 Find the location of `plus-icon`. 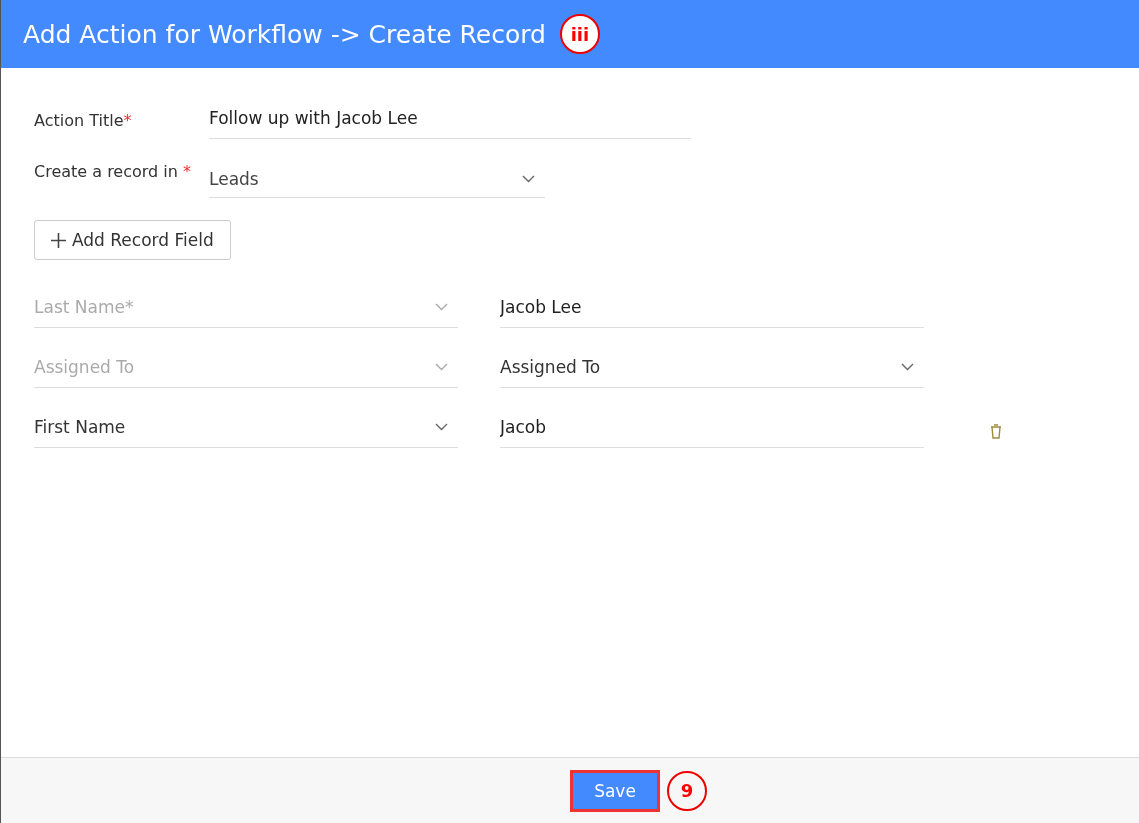

plus-icon is located at coordinates (58, 240).